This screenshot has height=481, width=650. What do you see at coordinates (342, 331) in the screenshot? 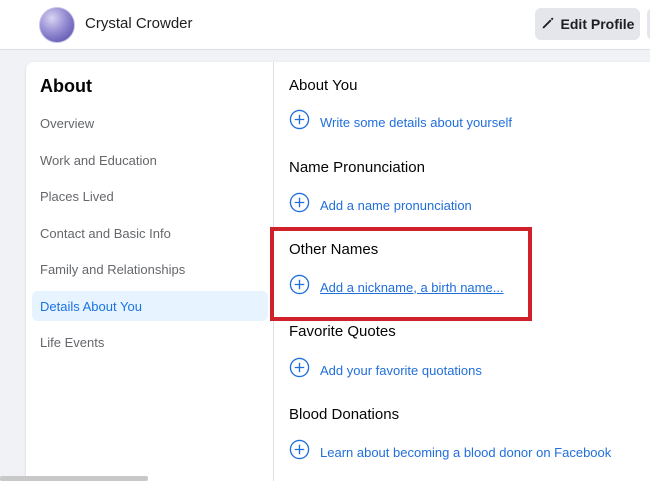
I see `section-title-favorite-quotes: Favorite Quotes` at bounding box center [342, 331].